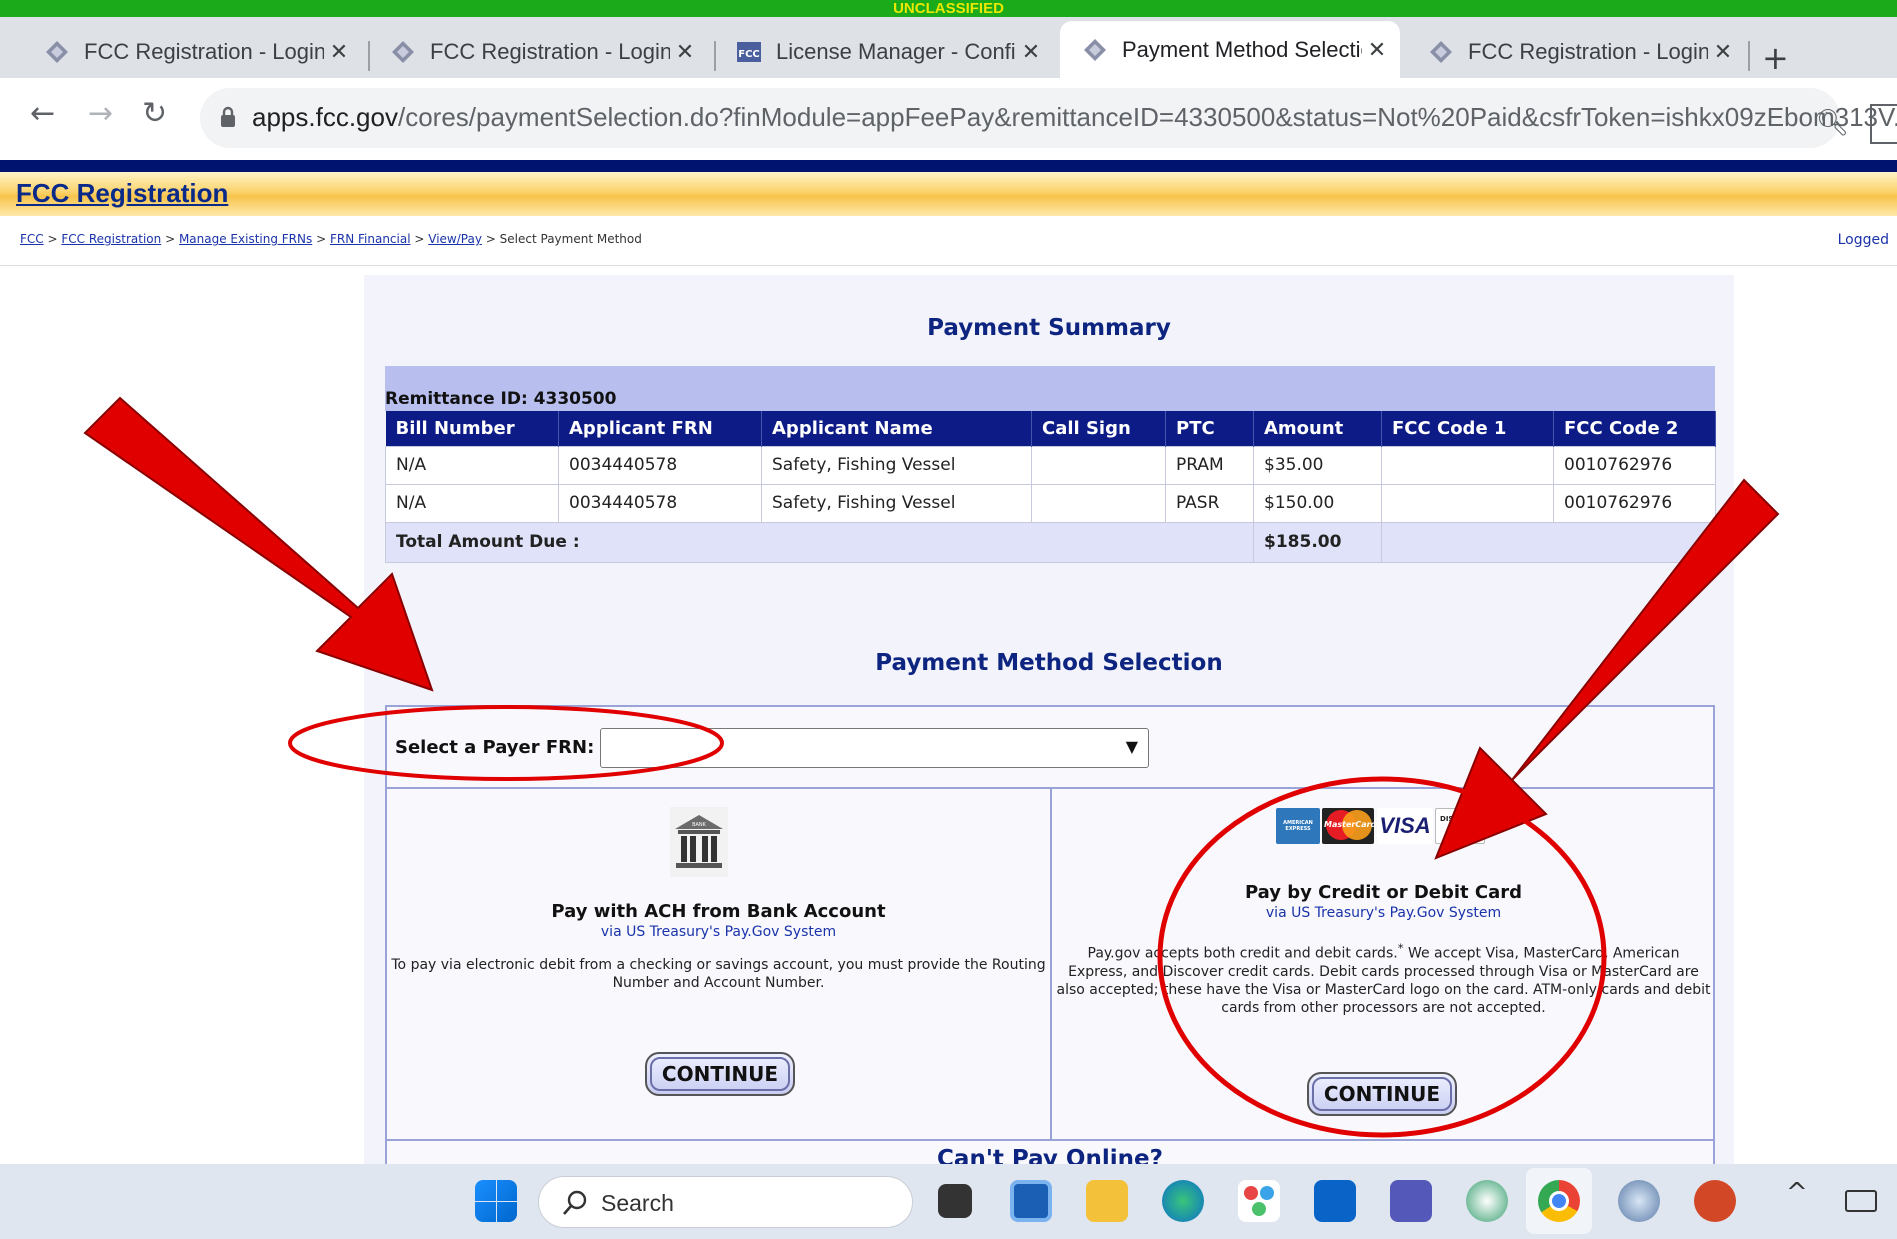 This screenshot has width=1897, height=1239. Describe the element at coordinates (32, 239) in the screenshot. I see `breadcrumb-link: FCC` at that location.